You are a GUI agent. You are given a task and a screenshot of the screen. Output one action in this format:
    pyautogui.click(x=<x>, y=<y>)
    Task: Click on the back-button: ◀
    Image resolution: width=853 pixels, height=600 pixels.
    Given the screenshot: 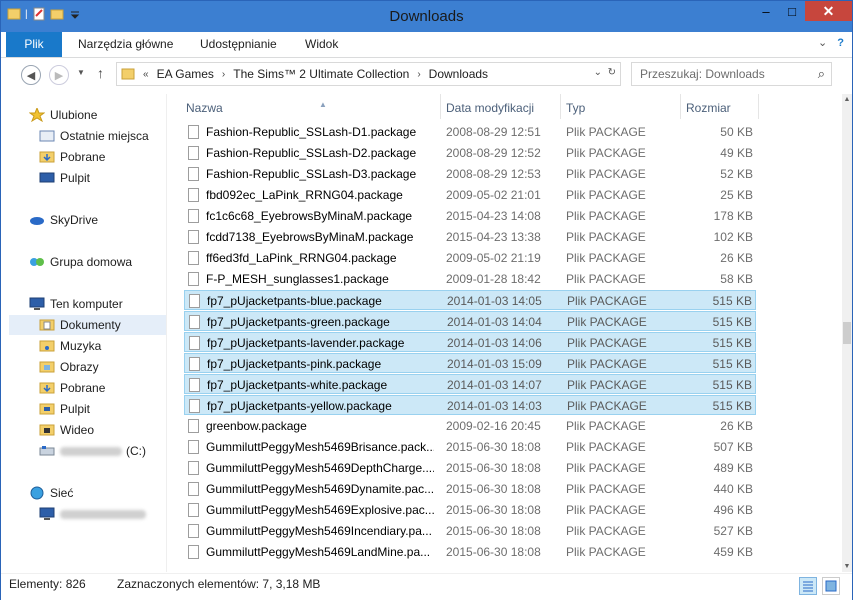 What is the action you would take?
    pyautogui.click(x=31, y=75)
    